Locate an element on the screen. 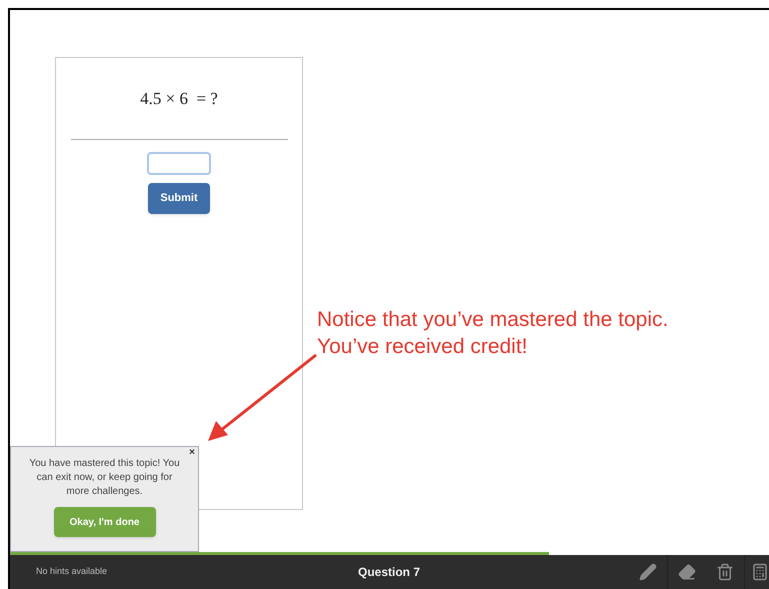 Image resolution: width=769 pixels, height=589 pixels. annotation-text: You’ve received credit! is located at coordinates (423, 347).